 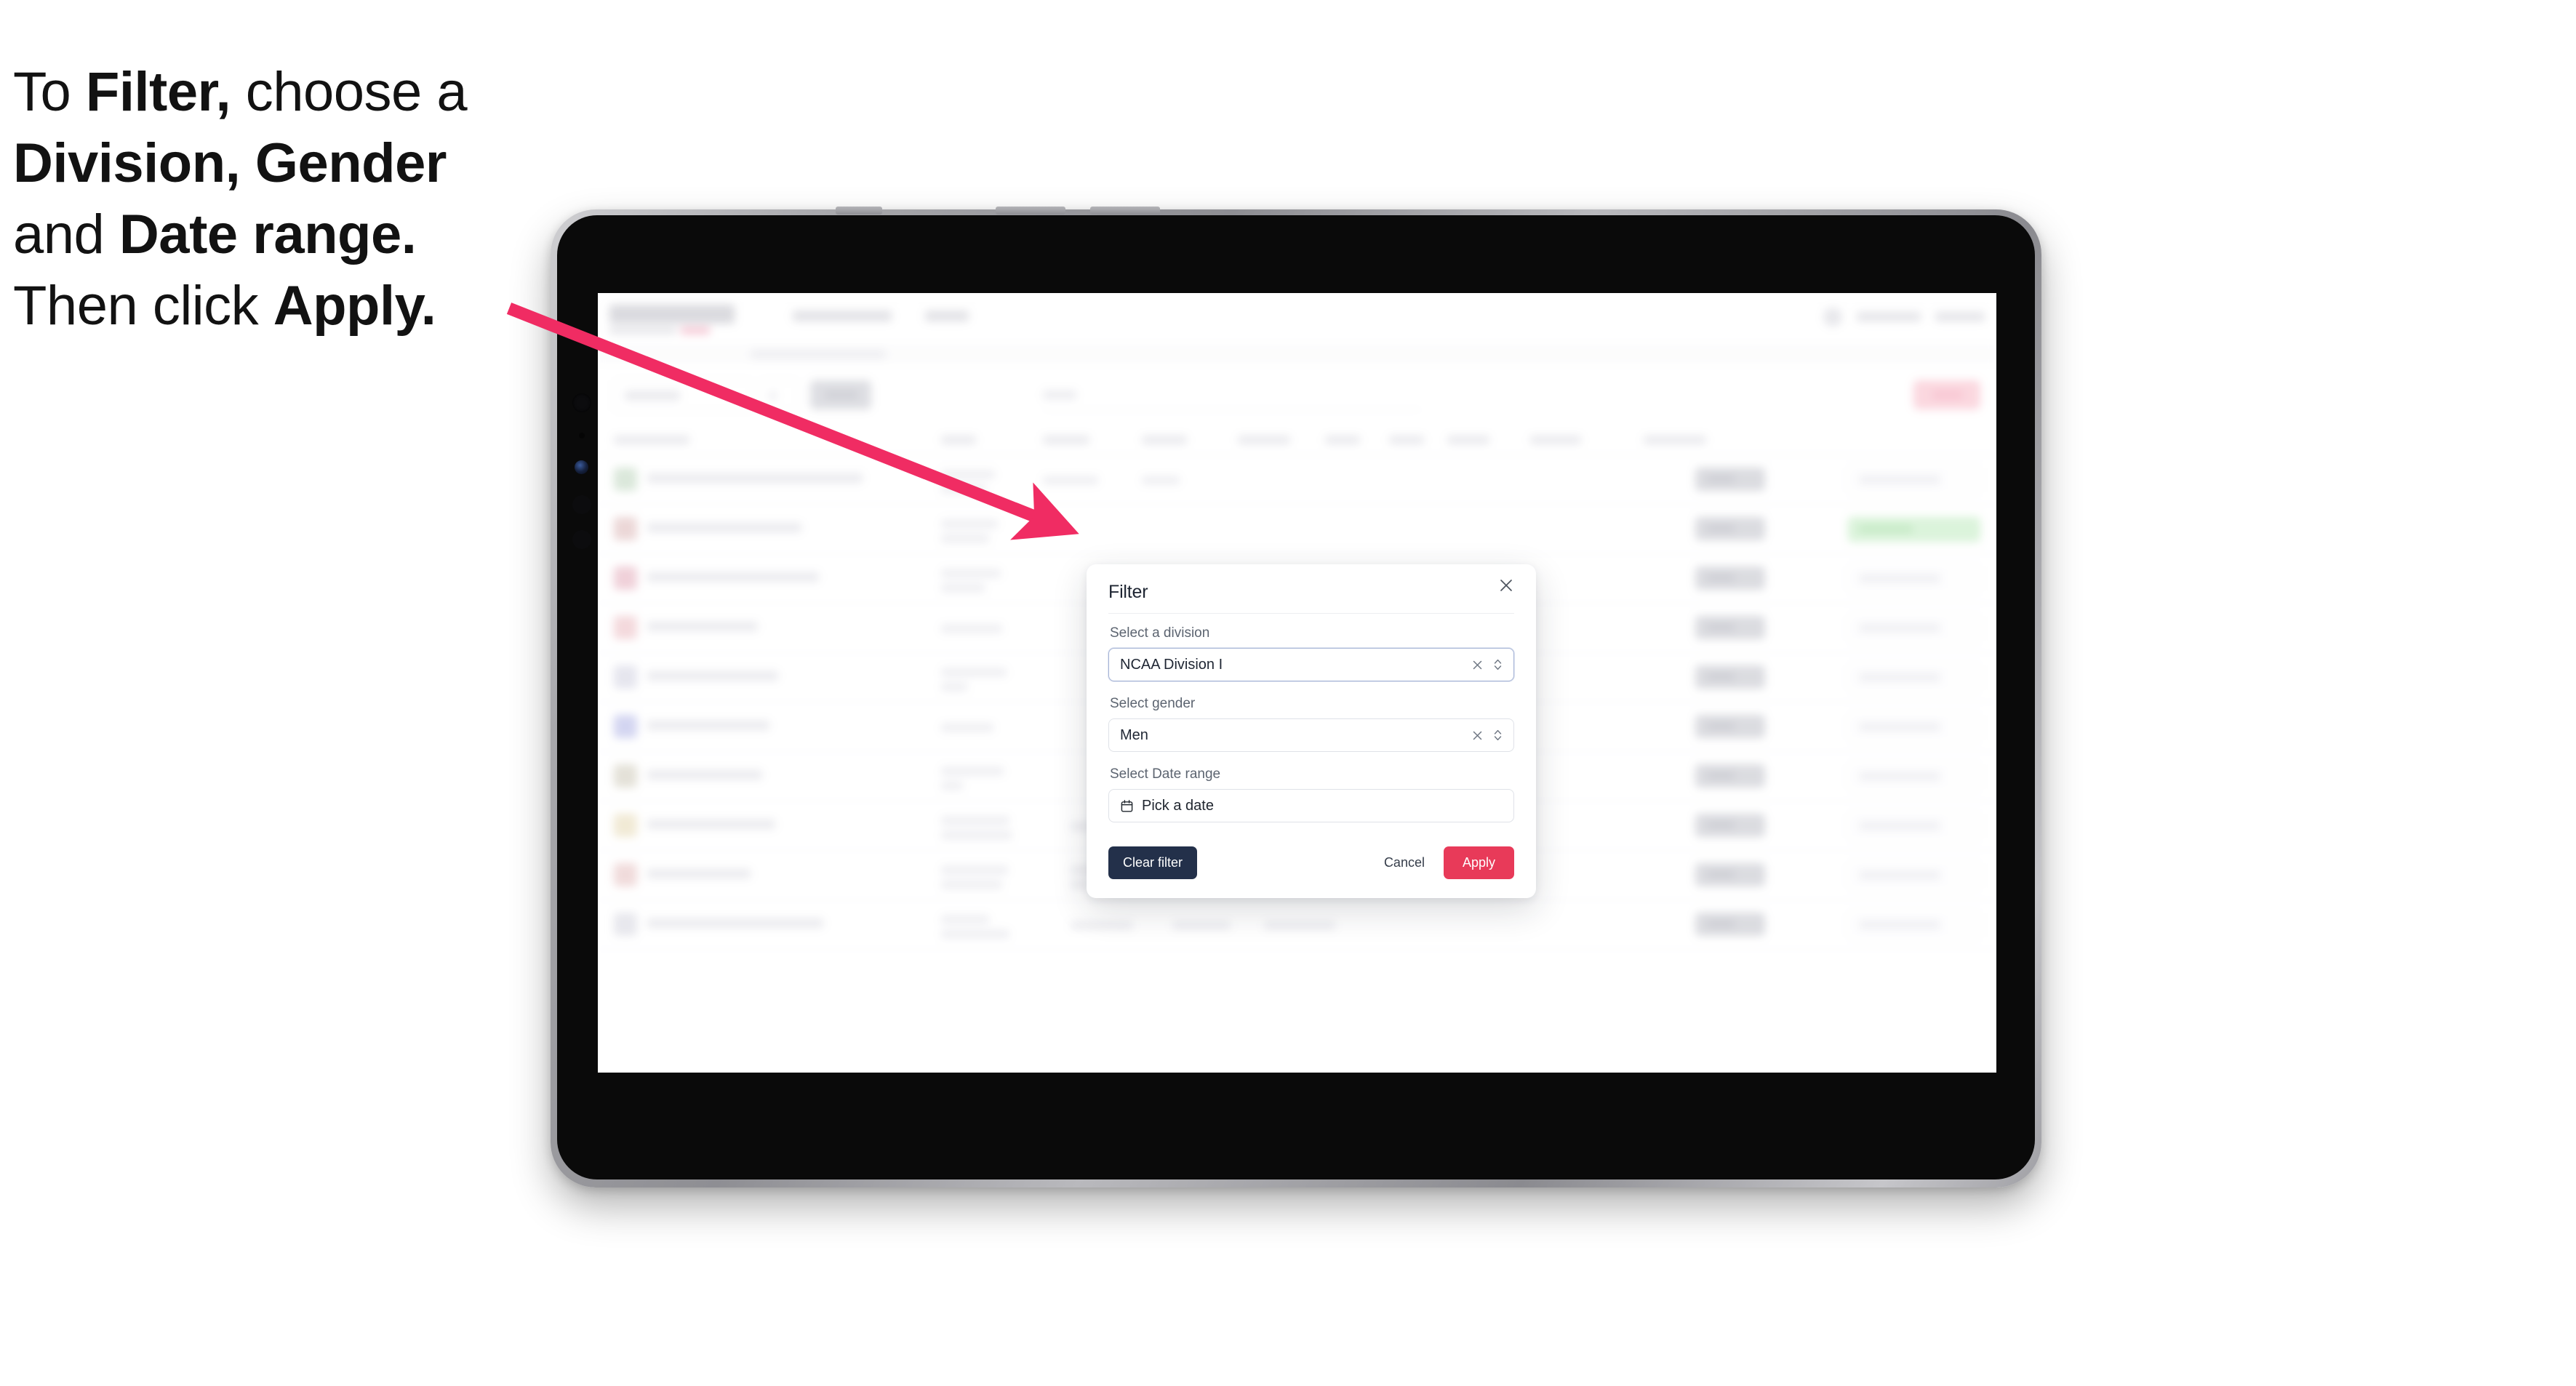 What do you see at coordinates (49, 92) in the screenshot?
I see `instruction-line-1-pre: To` at bounding box center [49, 92].